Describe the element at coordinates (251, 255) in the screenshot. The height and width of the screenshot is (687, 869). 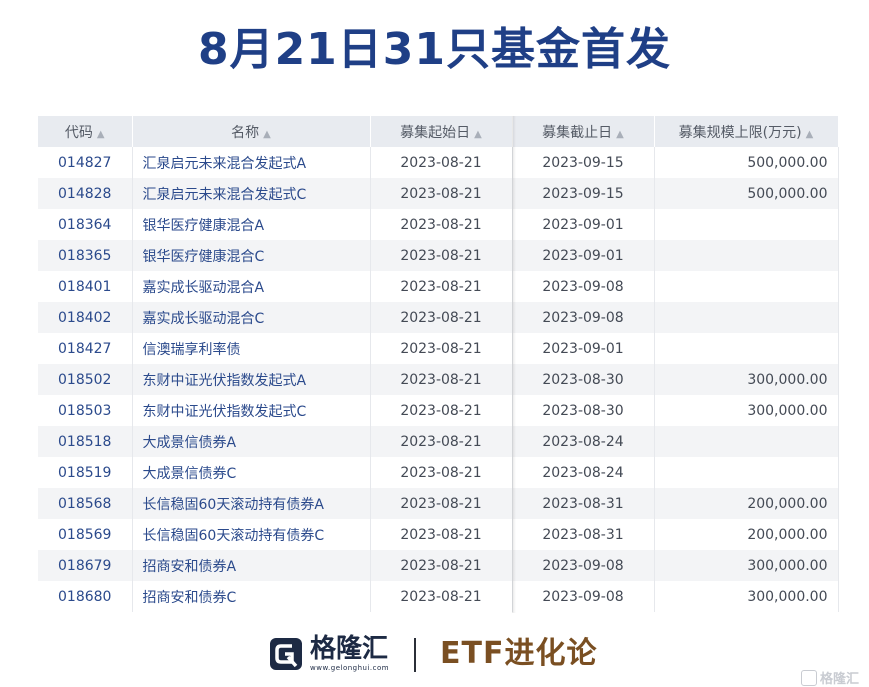
I see `cell-fund-name: 银华医疗健康混合C` at that location.